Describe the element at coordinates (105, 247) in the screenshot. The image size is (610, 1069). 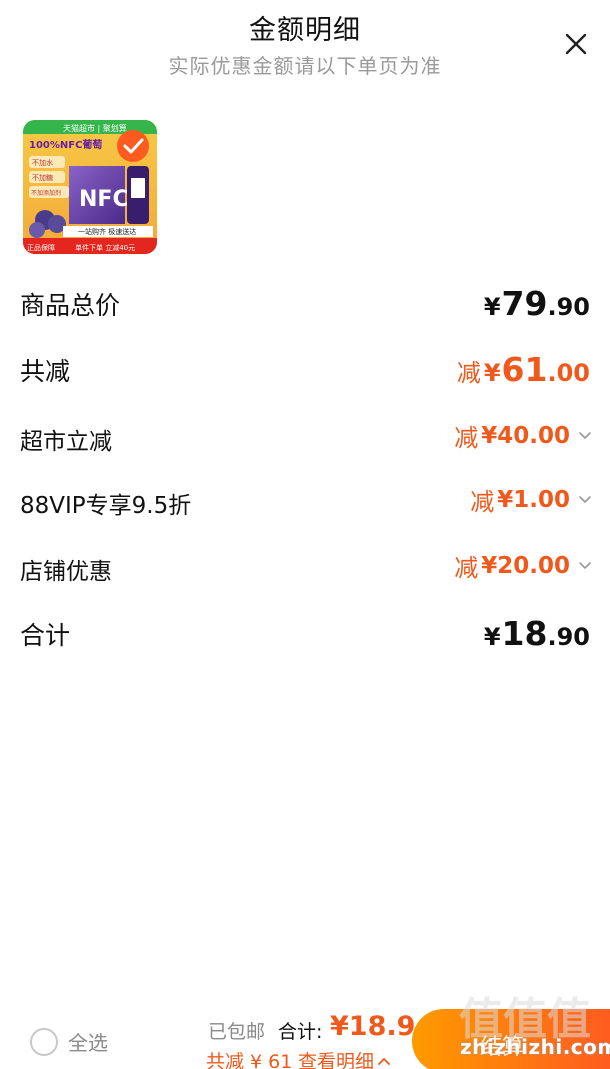
I see `thumb-bottom-right: 单件下单 立减40元` at that location.